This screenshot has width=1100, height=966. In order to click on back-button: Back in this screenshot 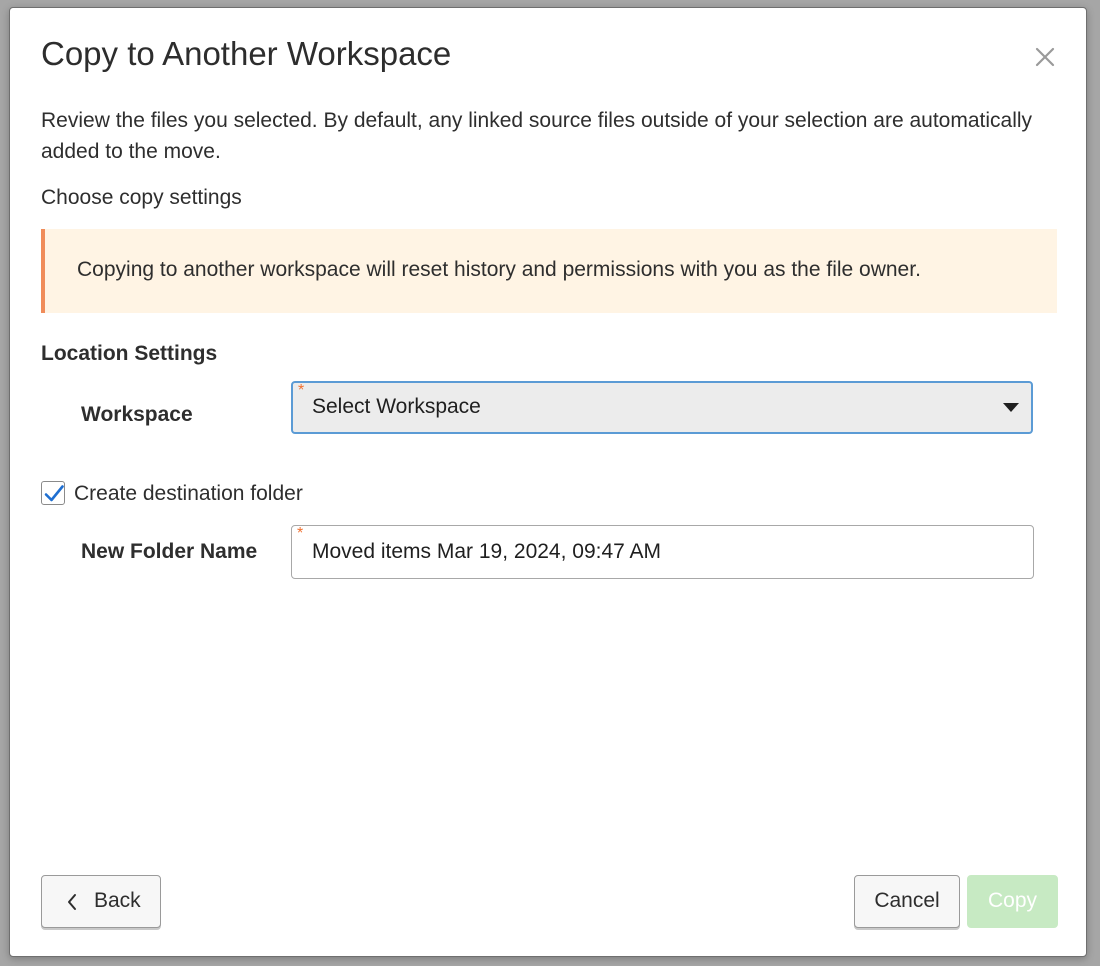, I will do `click(101, 901)`.